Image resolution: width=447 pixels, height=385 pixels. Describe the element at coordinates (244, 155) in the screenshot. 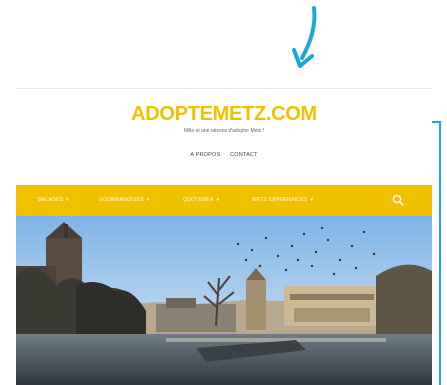

I see `top-link-contact: CONTACT` at that location.